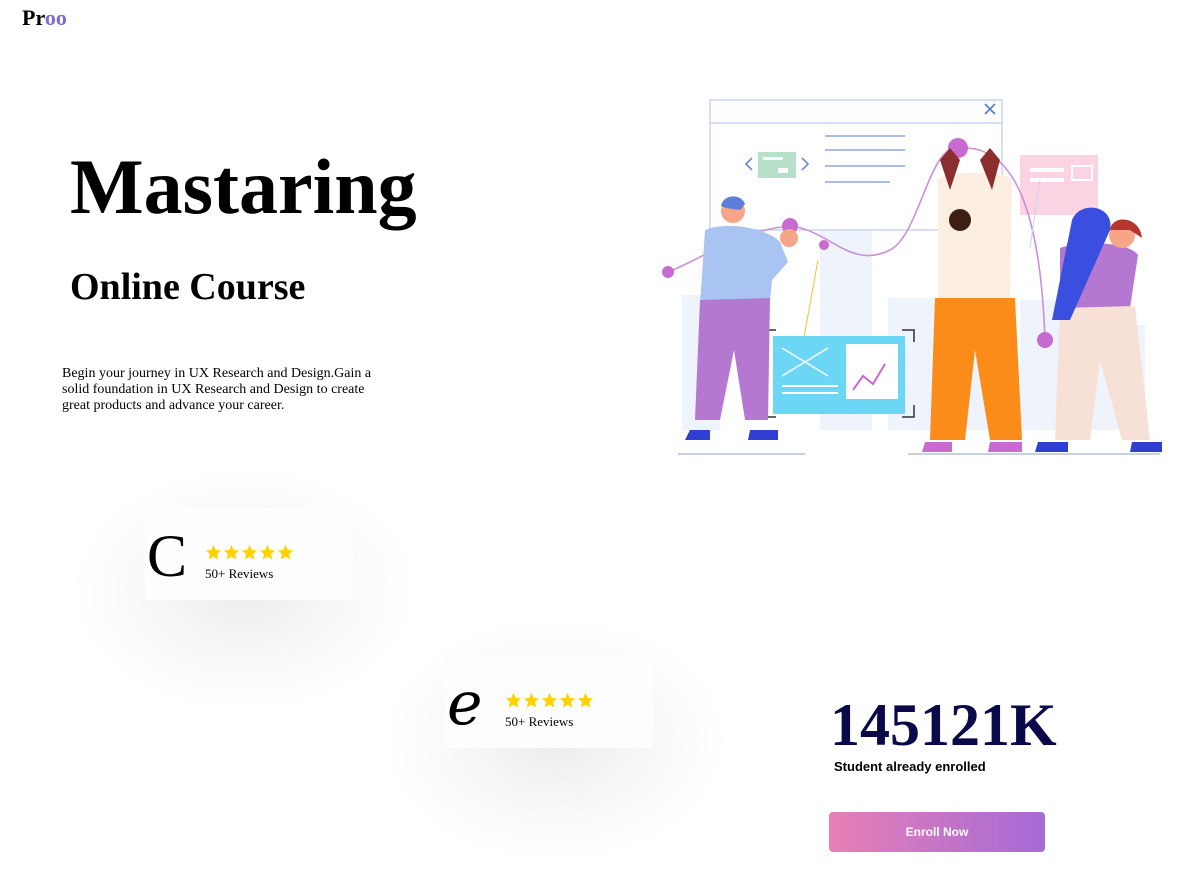 The height and width of the screenshot is (876, 1188). What do you see at coordinates (943, 725) in the screenshot?
I see `enrolled-count: 145121K` at bounding box center [943, 725].